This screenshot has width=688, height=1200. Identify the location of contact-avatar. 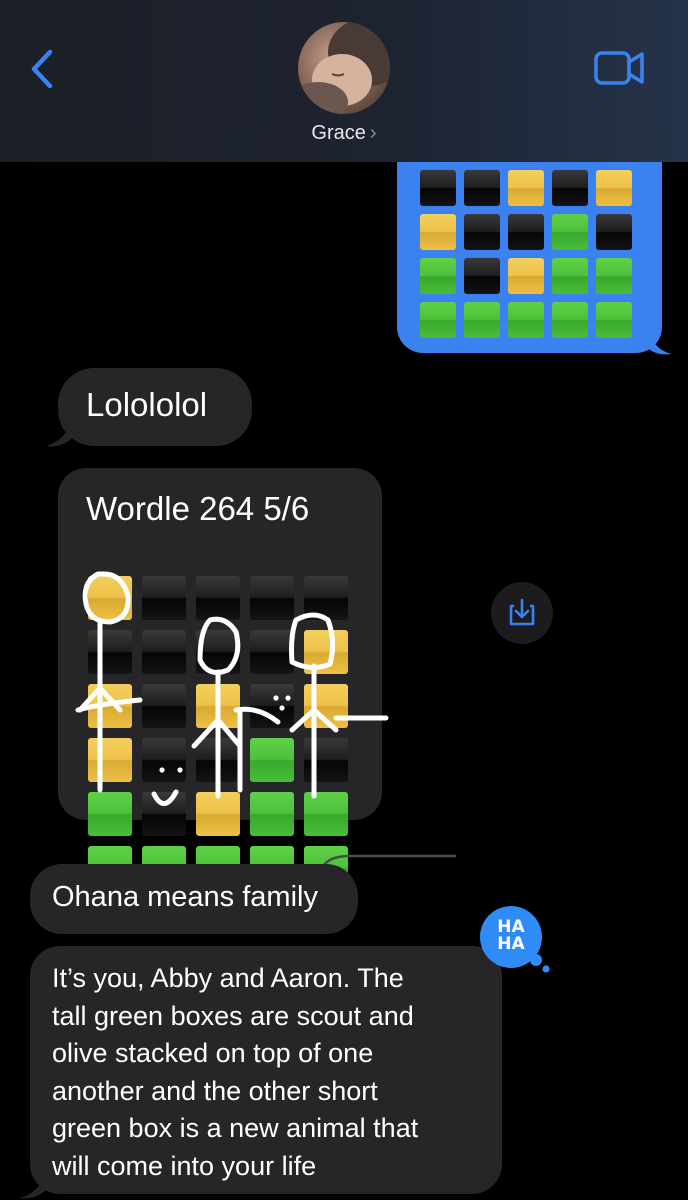
(344, 68).